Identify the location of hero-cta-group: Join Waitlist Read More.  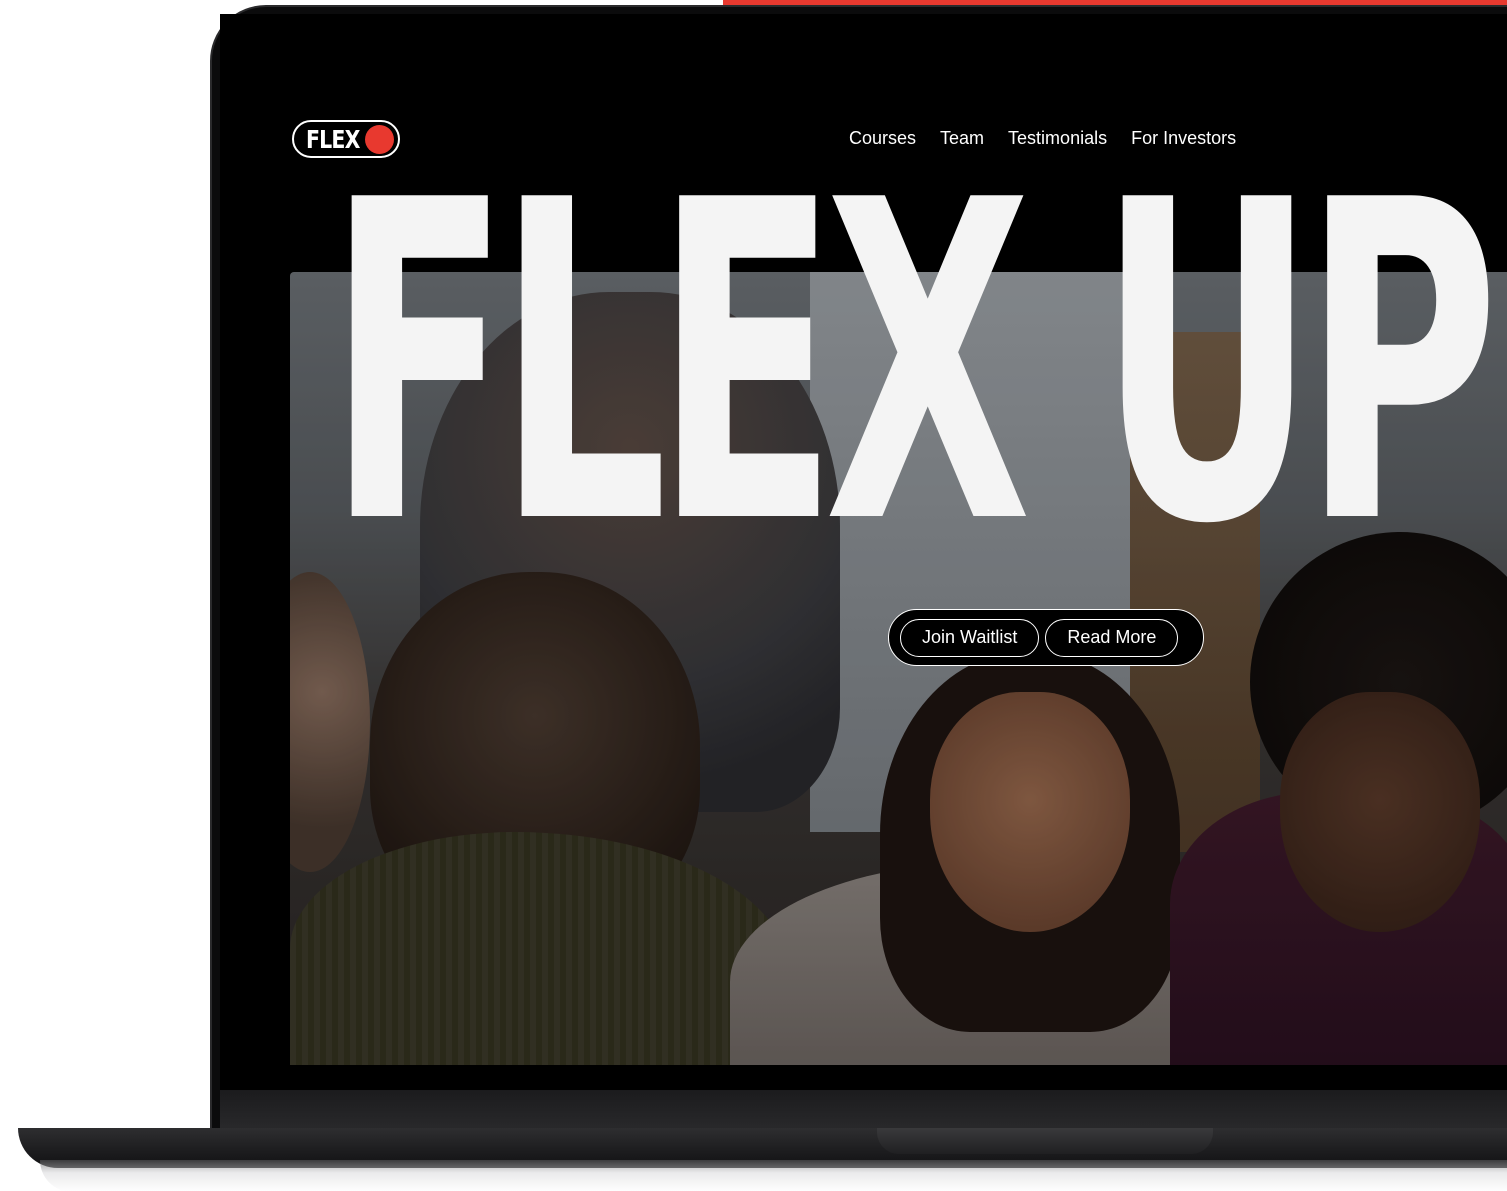
(1046, 637).